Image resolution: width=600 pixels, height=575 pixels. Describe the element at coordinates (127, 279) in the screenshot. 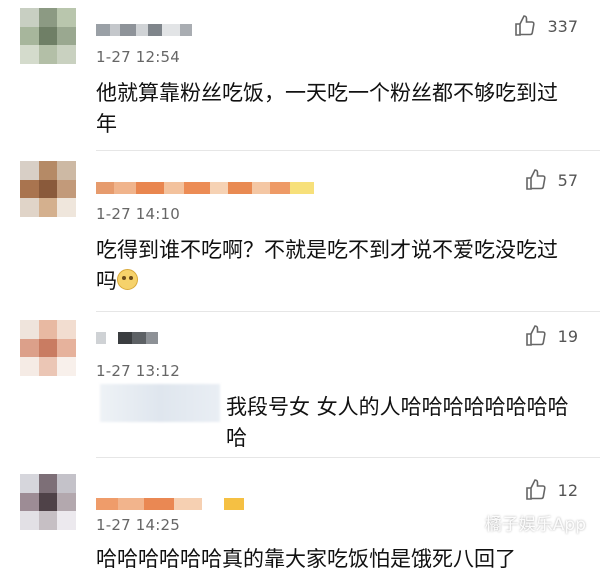

I see `pleading-face-emoji-icon` at that location.